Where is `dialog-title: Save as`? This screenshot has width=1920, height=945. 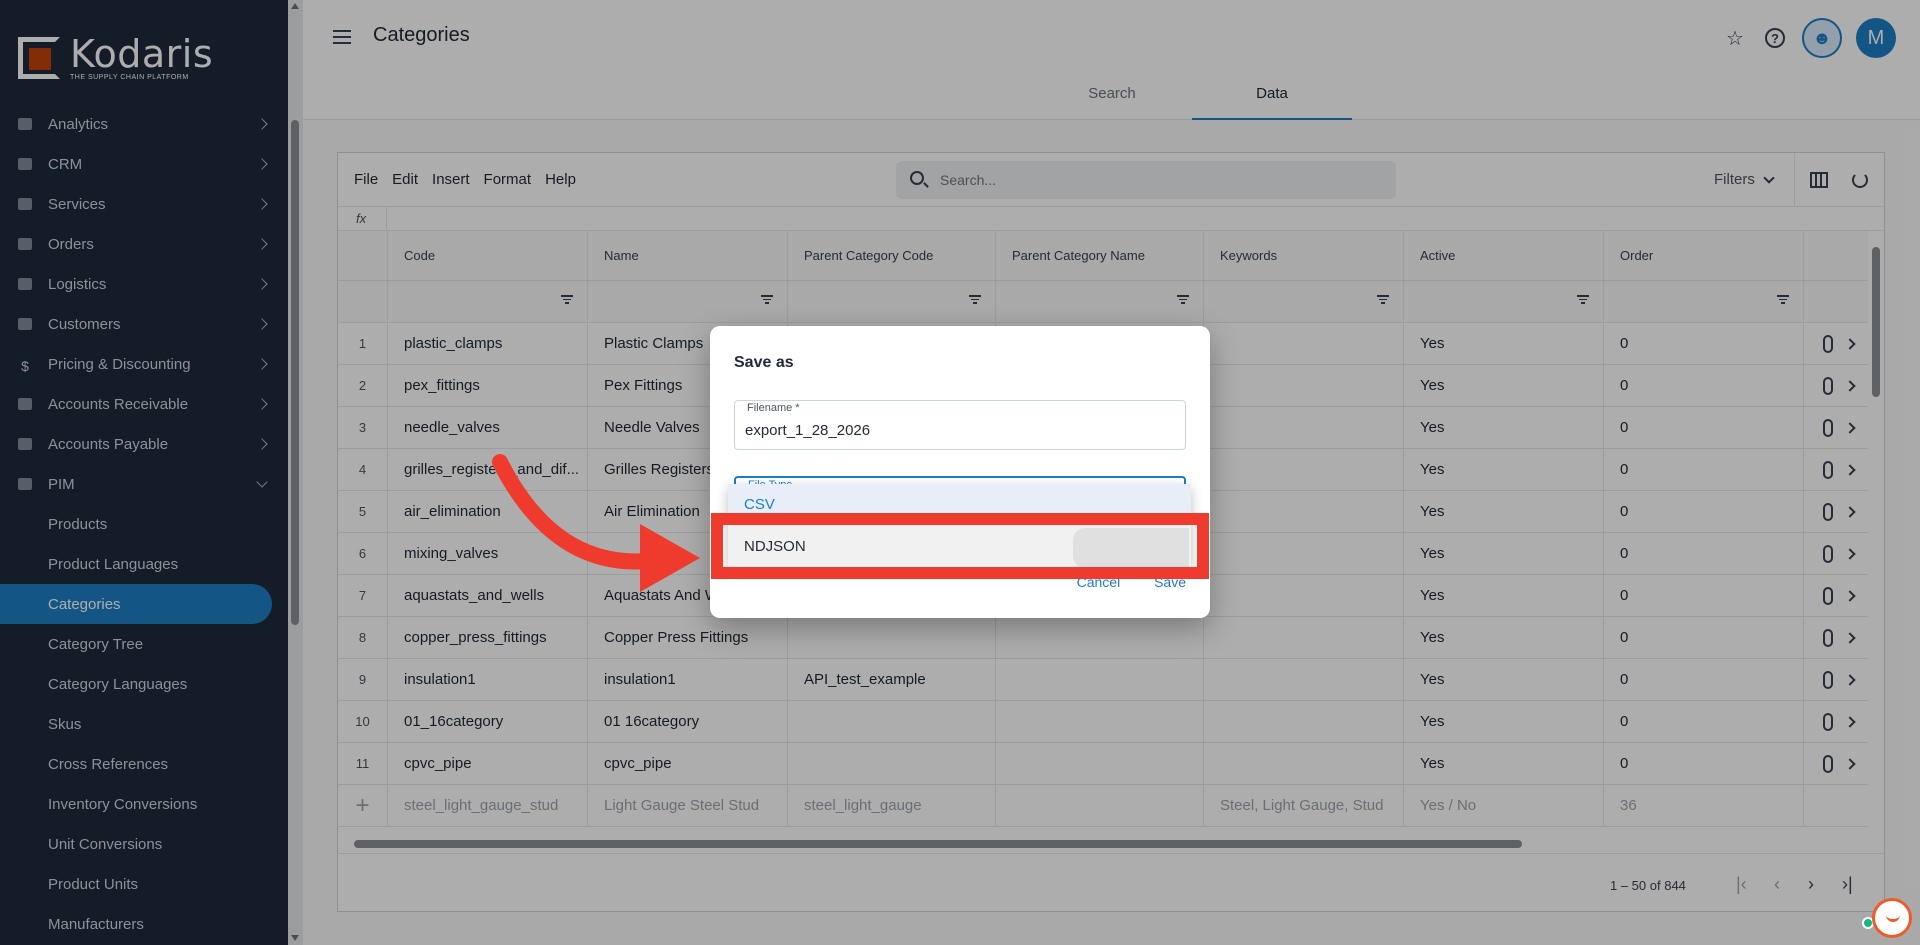
dialog-title: Save as is located at coordinates (764, 362).